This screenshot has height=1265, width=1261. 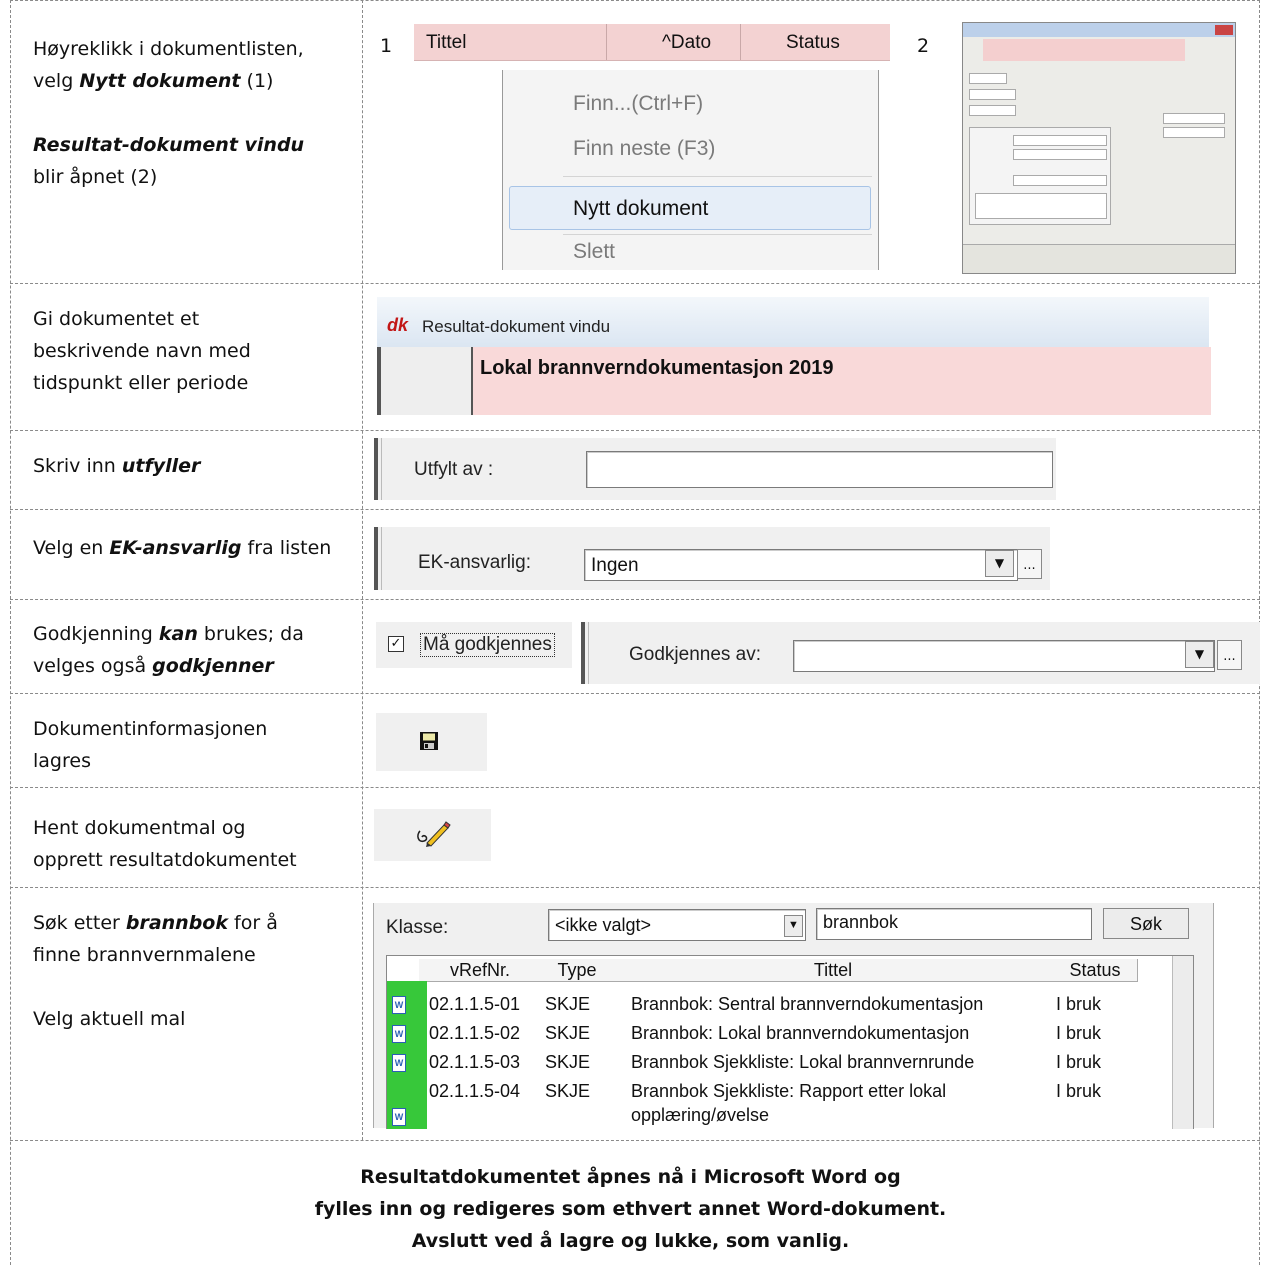 I want to click on instruction-line: Høyreklikk i dokumentlisten,, so click(x=168, y=49).